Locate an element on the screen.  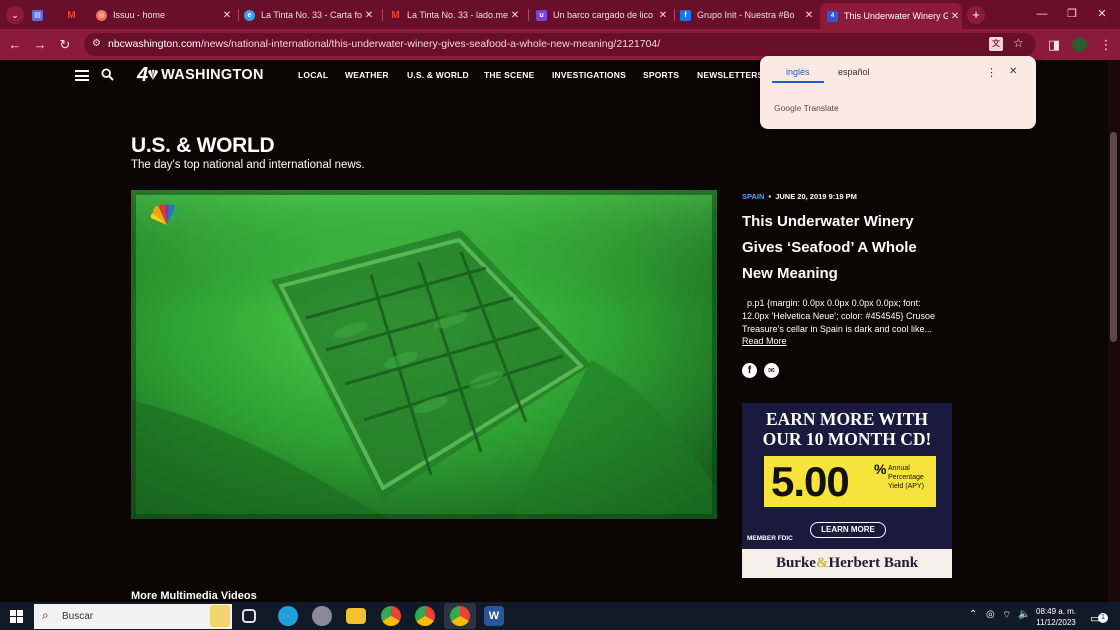
bookmark-star-icon: ☆ is located at coordinates (1018, 43).